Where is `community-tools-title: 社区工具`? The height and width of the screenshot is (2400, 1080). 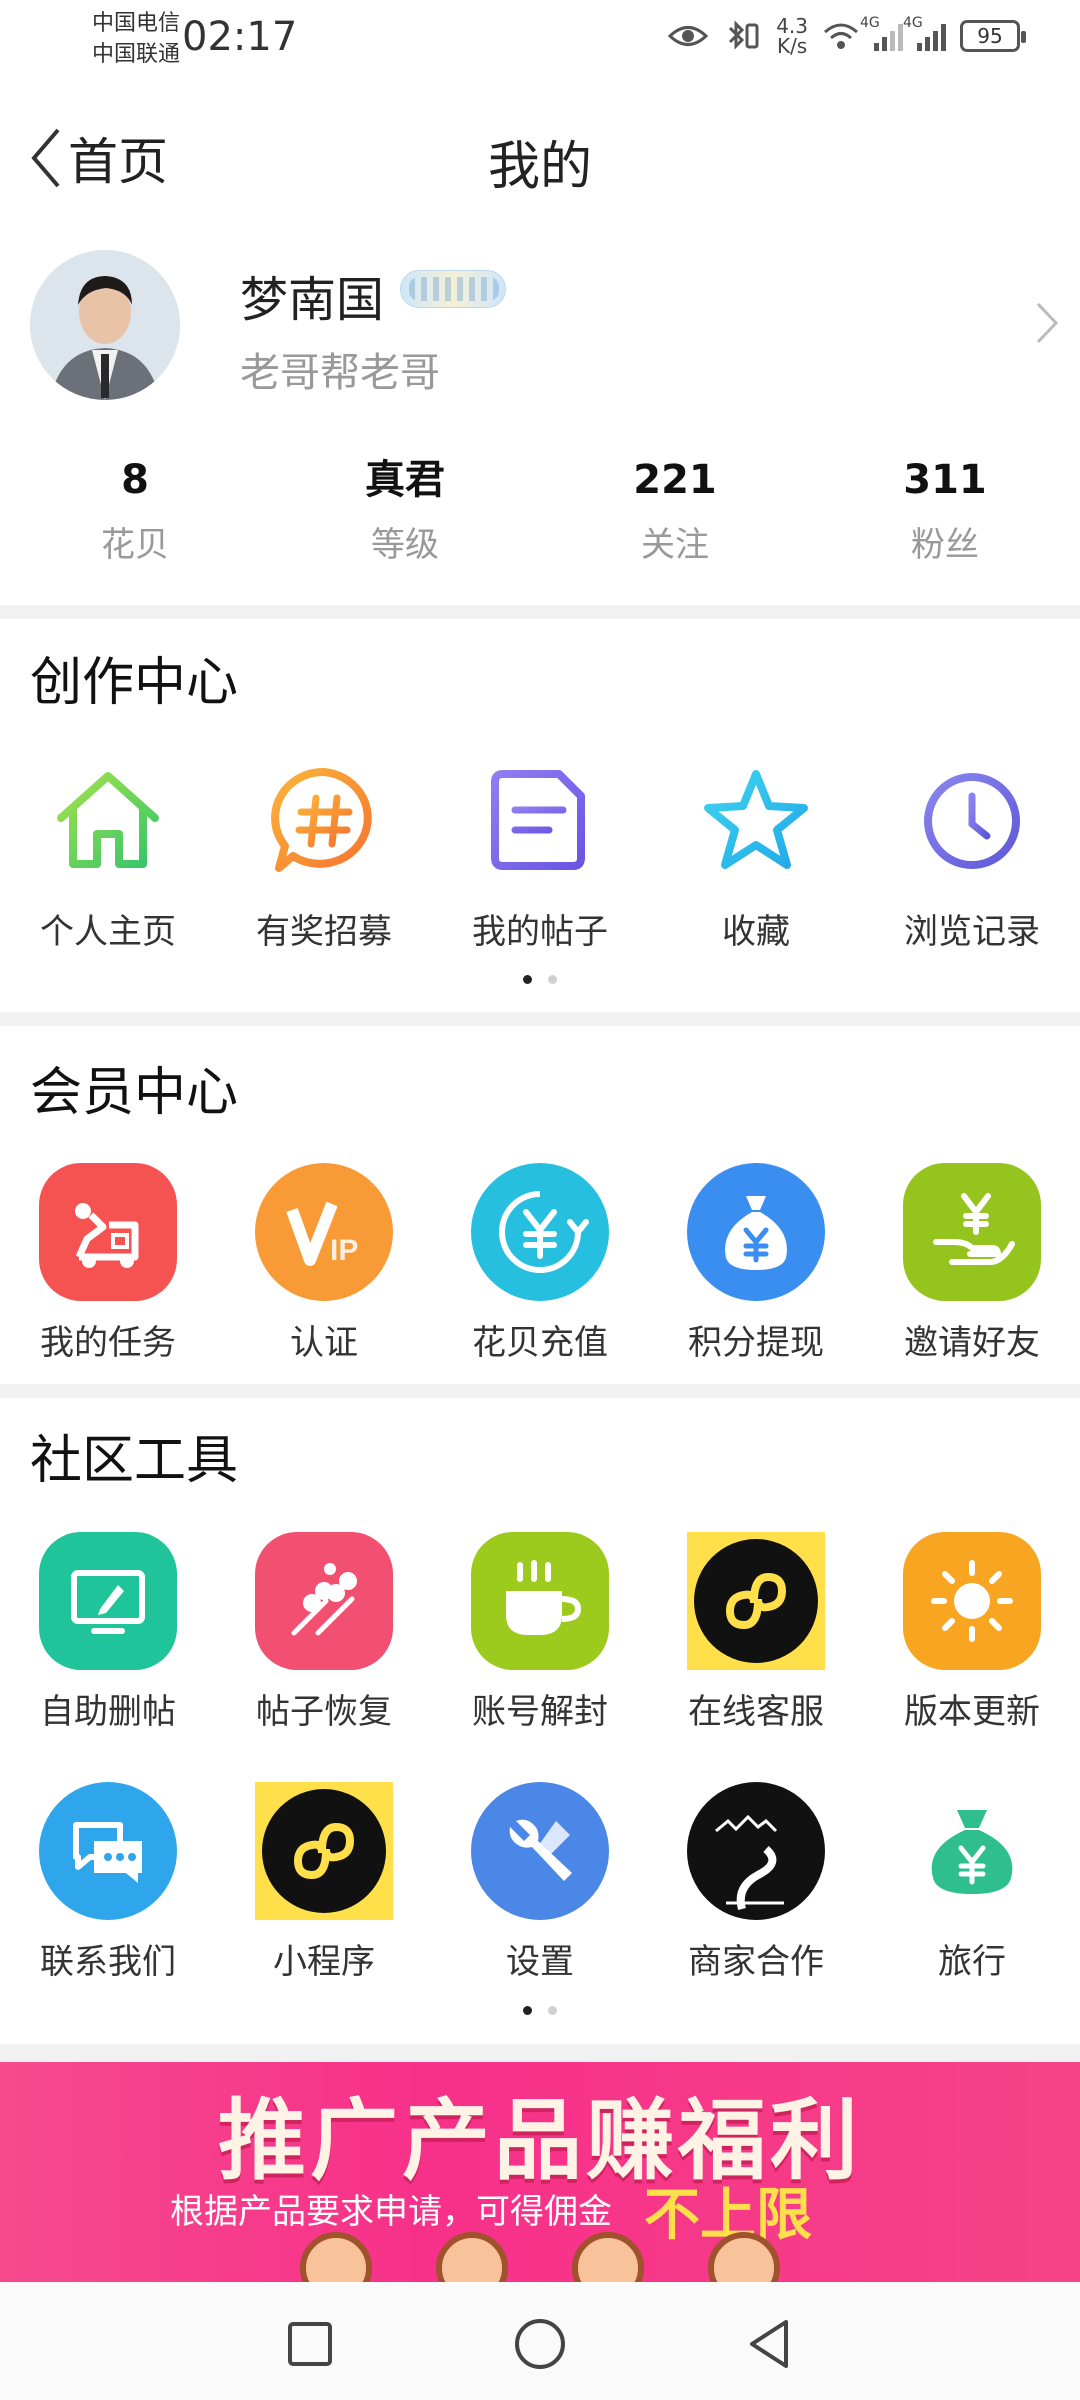 community-tools-title: 社区工具 is located at coordinates (134, 1461).